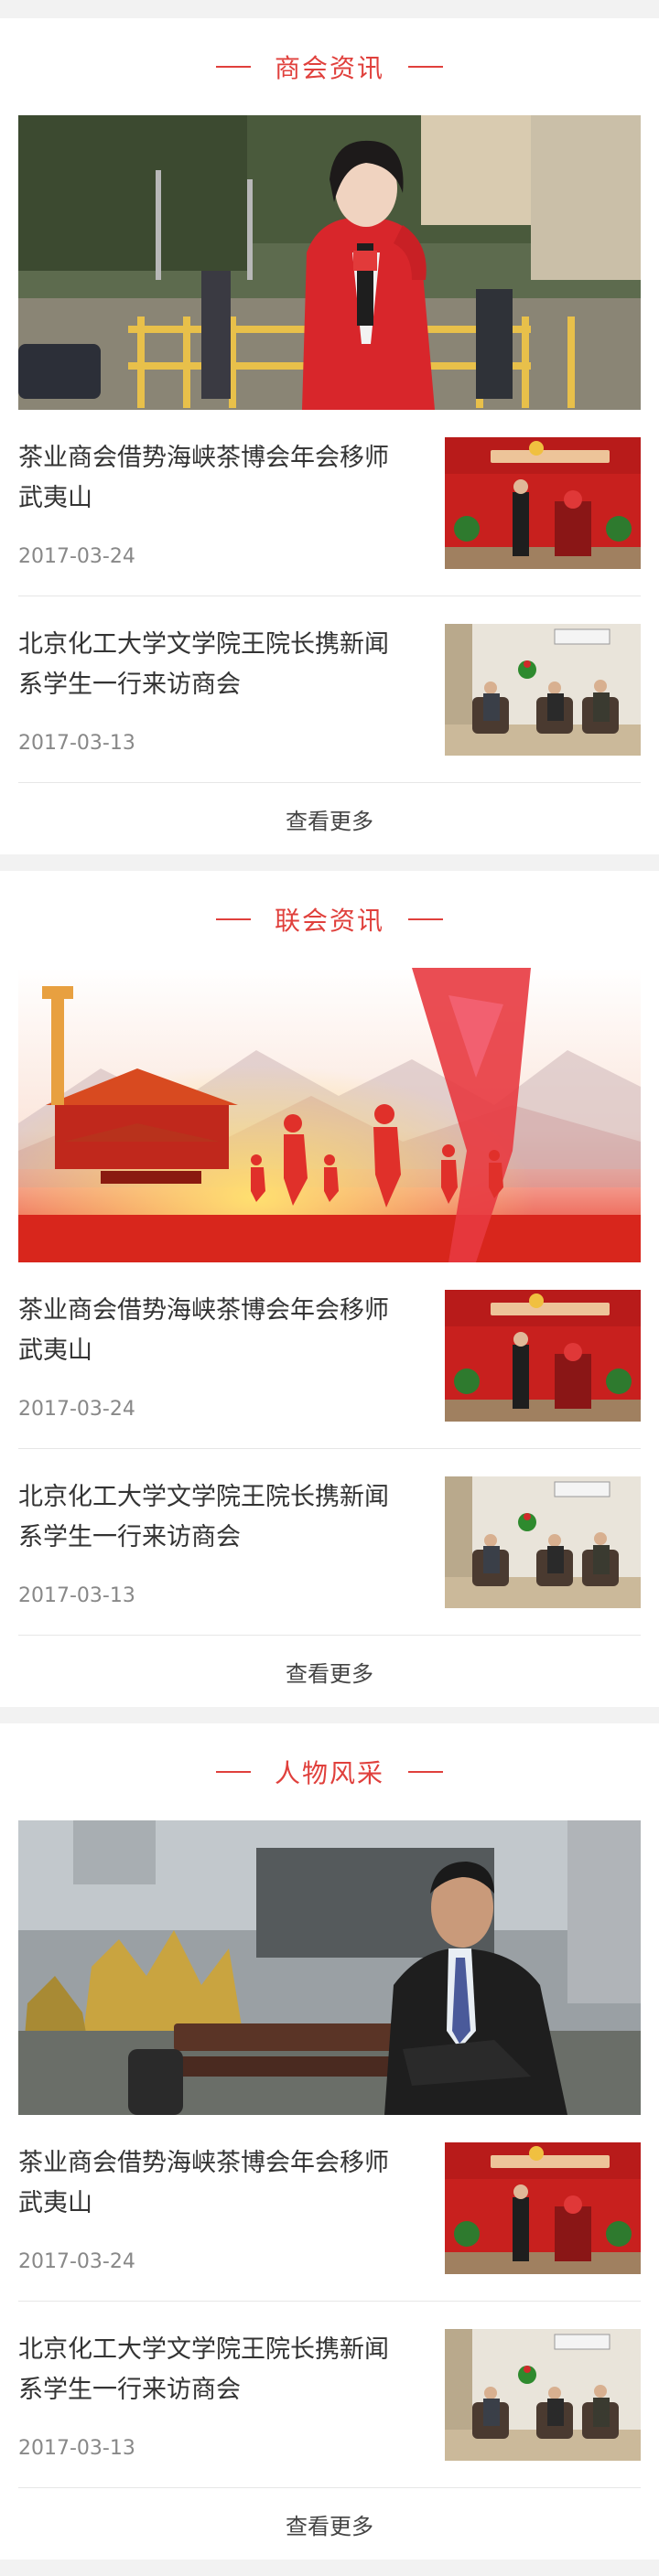 This screenshot has height=2576, width=659. What do you see at coordinates (329, 2568) in the screenshot?
I see `bottom-gap` at bounding box center [329, 2568].